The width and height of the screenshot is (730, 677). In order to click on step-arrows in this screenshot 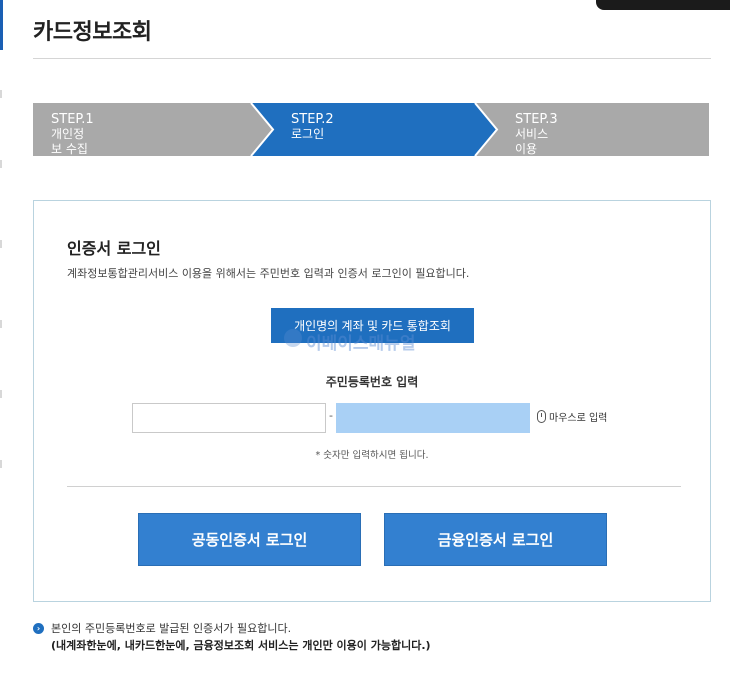, I will do `click(371, 129)`.